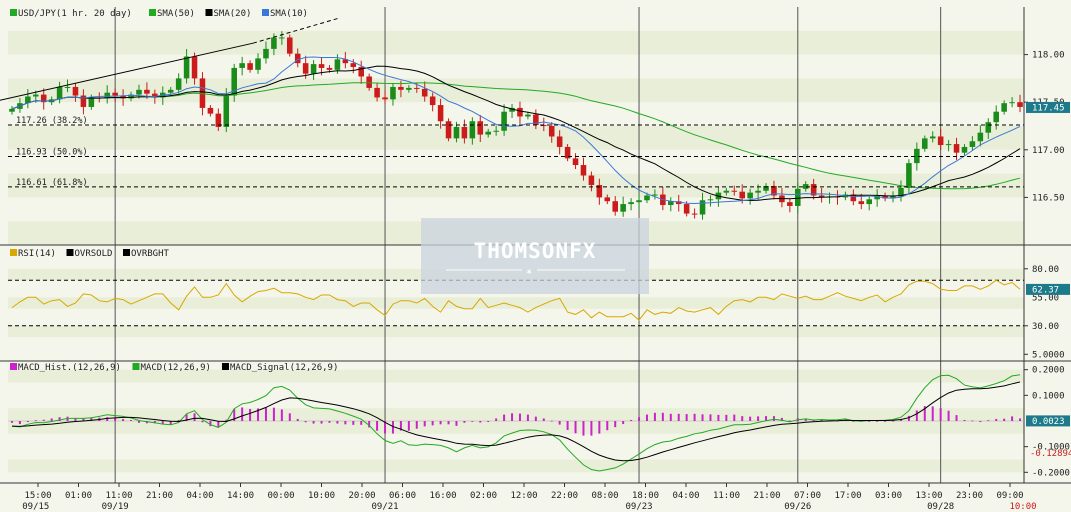 This screenshot has width=1071, height=512. Describe the element at coordinates (685, 496) in the screenshot. I see `x-tick-label: 04:00` at that location.